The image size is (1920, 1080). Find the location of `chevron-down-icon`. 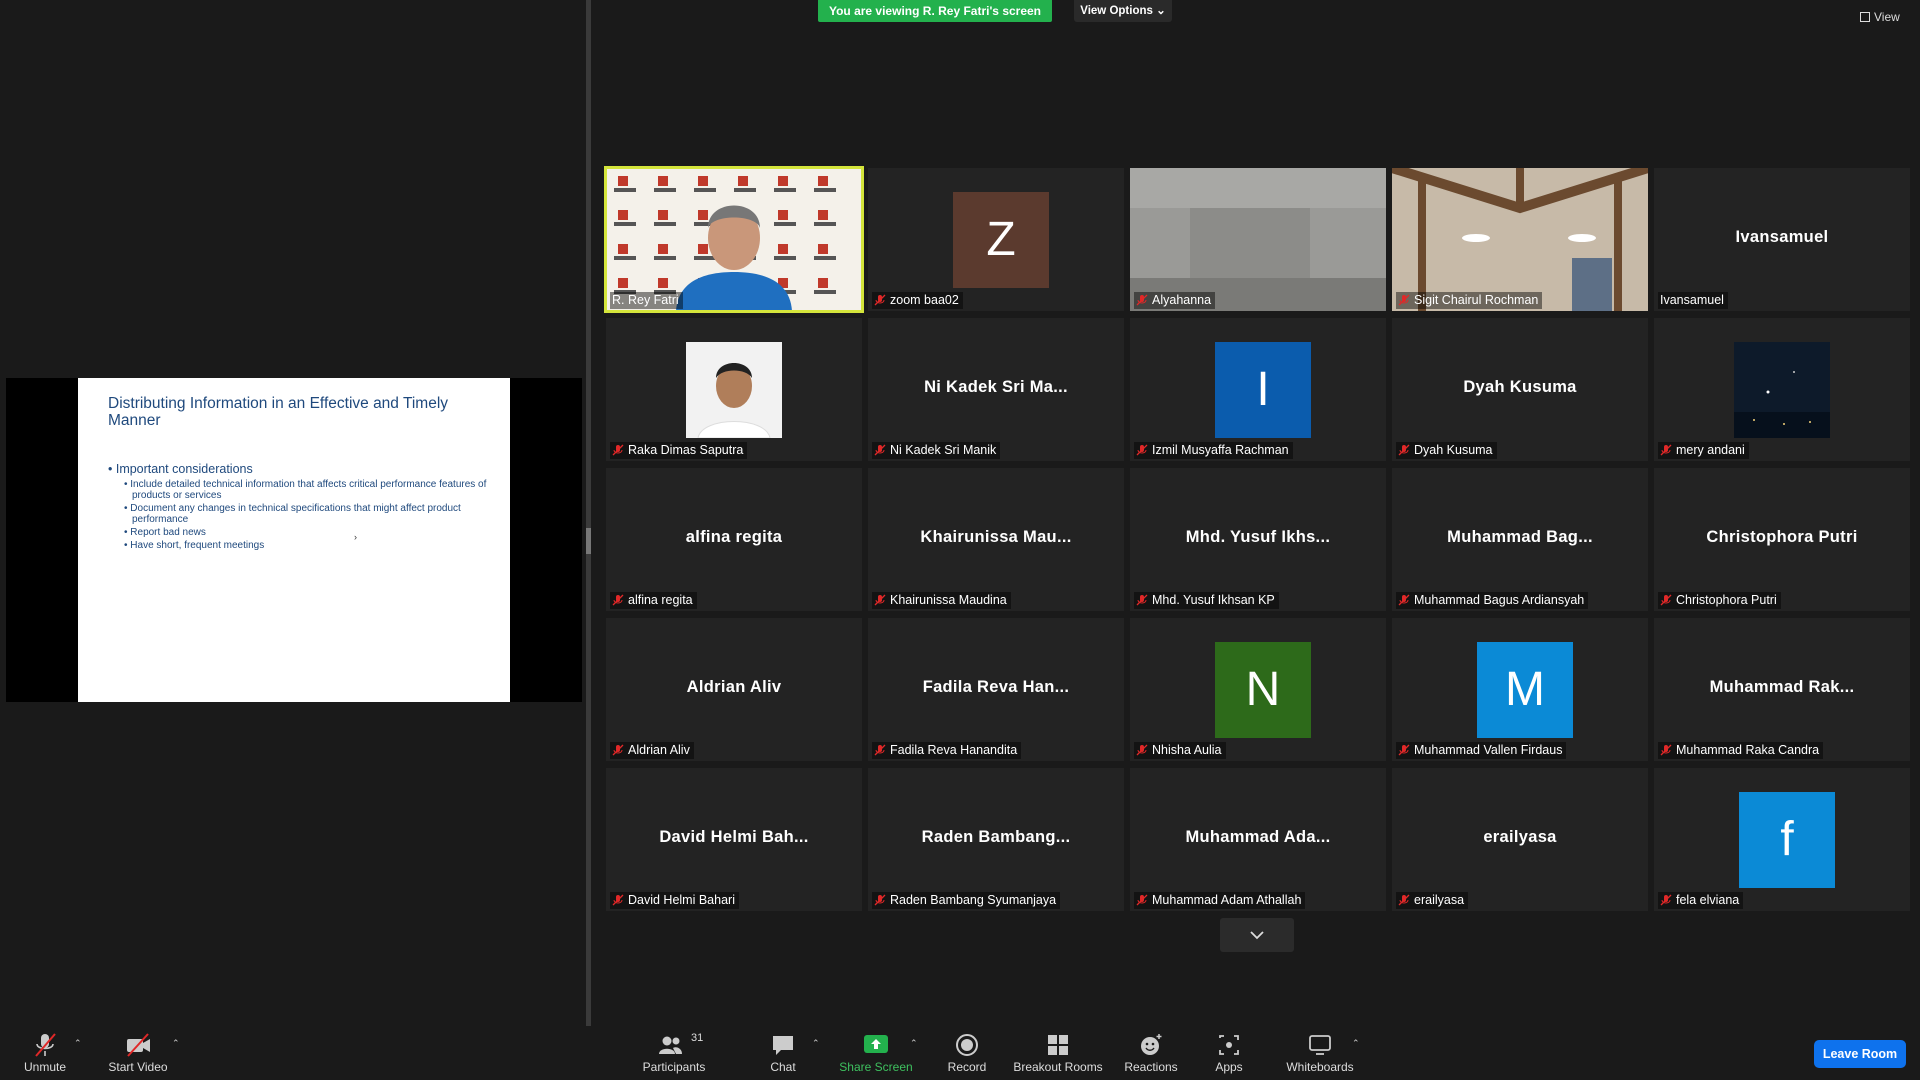

chevron-down-icon is located at coordinates (1257, 935).